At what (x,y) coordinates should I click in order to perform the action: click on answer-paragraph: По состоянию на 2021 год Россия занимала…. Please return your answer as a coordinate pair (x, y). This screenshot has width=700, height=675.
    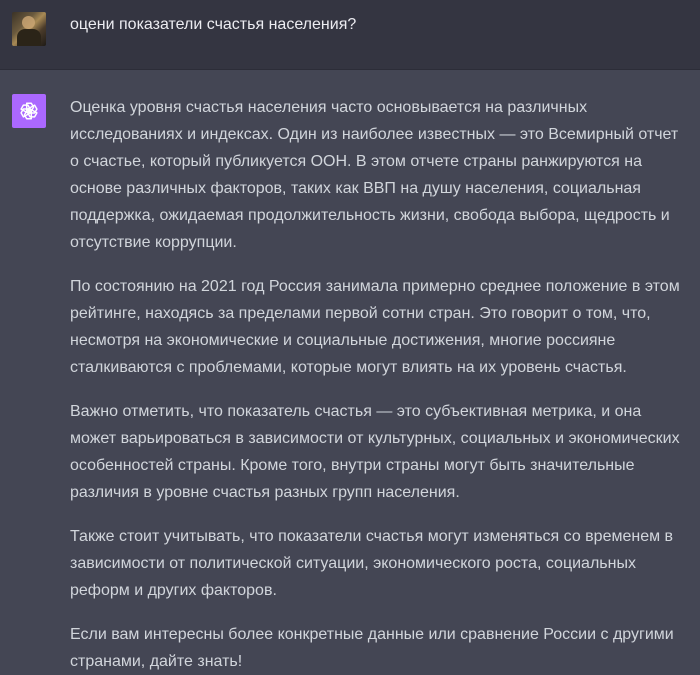
    Looking at the image, I should click on (375, 327).